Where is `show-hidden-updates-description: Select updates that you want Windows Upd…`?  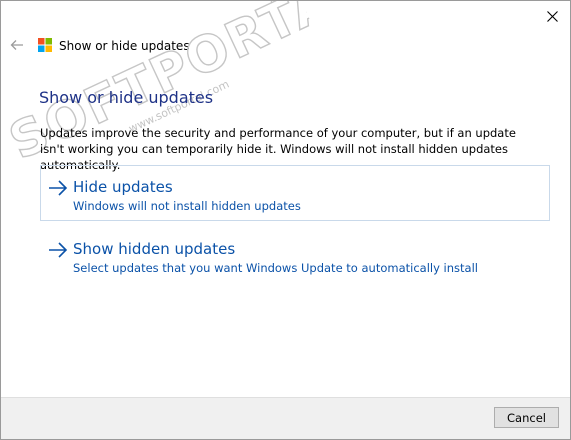
show-hidden-updates-description: Select updates that you want Windows Upd… is located at coordinates (275, 268).